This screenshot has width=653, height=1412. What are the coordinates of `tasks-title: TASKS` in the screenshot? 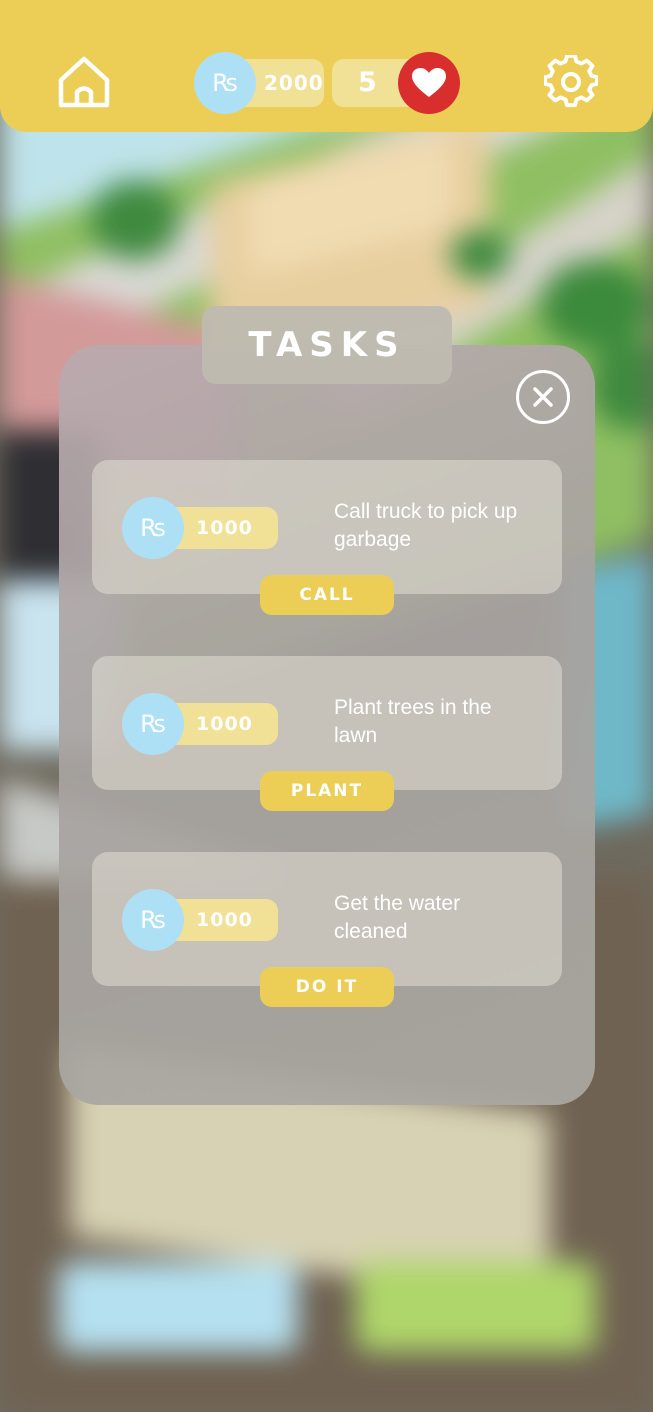 It's located at (327, 345).